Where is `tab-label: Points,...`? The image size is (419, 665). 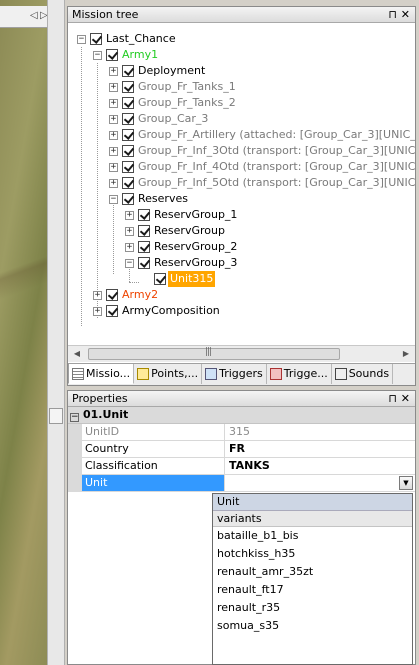 tab-label: Points,... is located at coordinates (175, 373).